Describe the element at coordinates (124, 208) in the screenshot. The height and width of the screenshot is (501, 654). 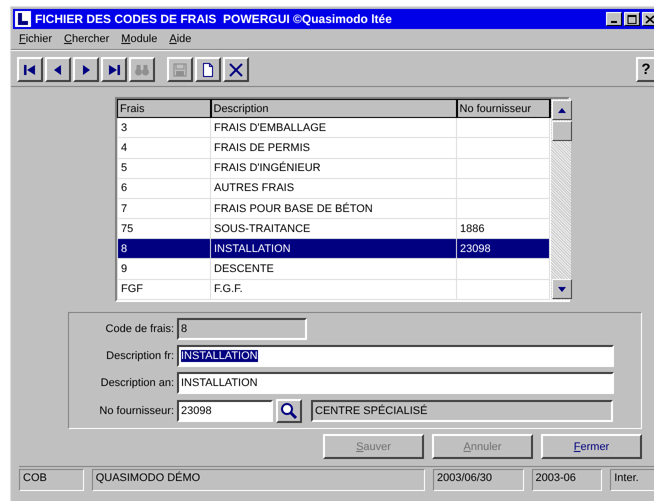
I see `table-cell: 7` at that location.